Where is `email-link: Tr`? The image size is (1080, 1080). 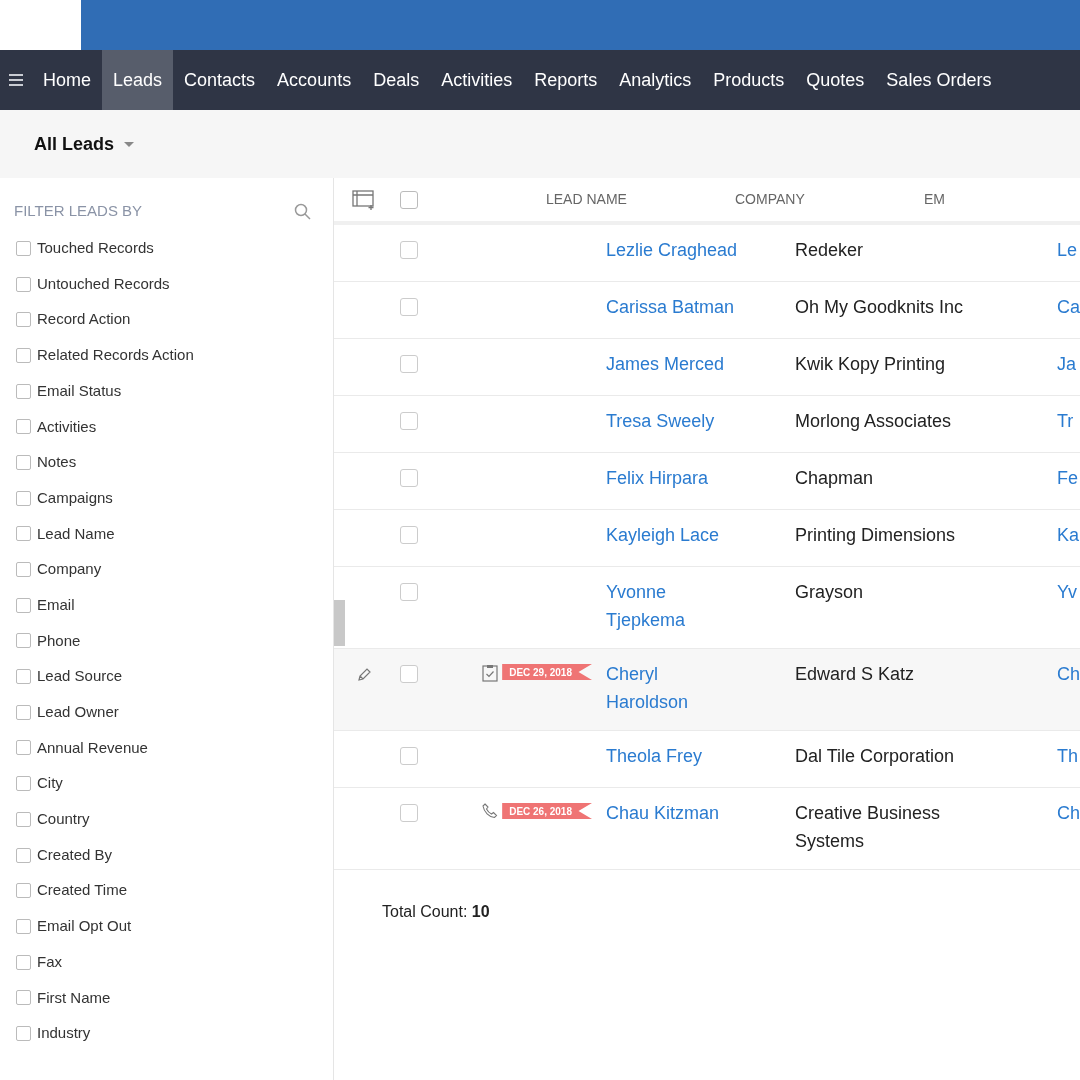
email-link: Tr is located at coordinates (1065, 421).